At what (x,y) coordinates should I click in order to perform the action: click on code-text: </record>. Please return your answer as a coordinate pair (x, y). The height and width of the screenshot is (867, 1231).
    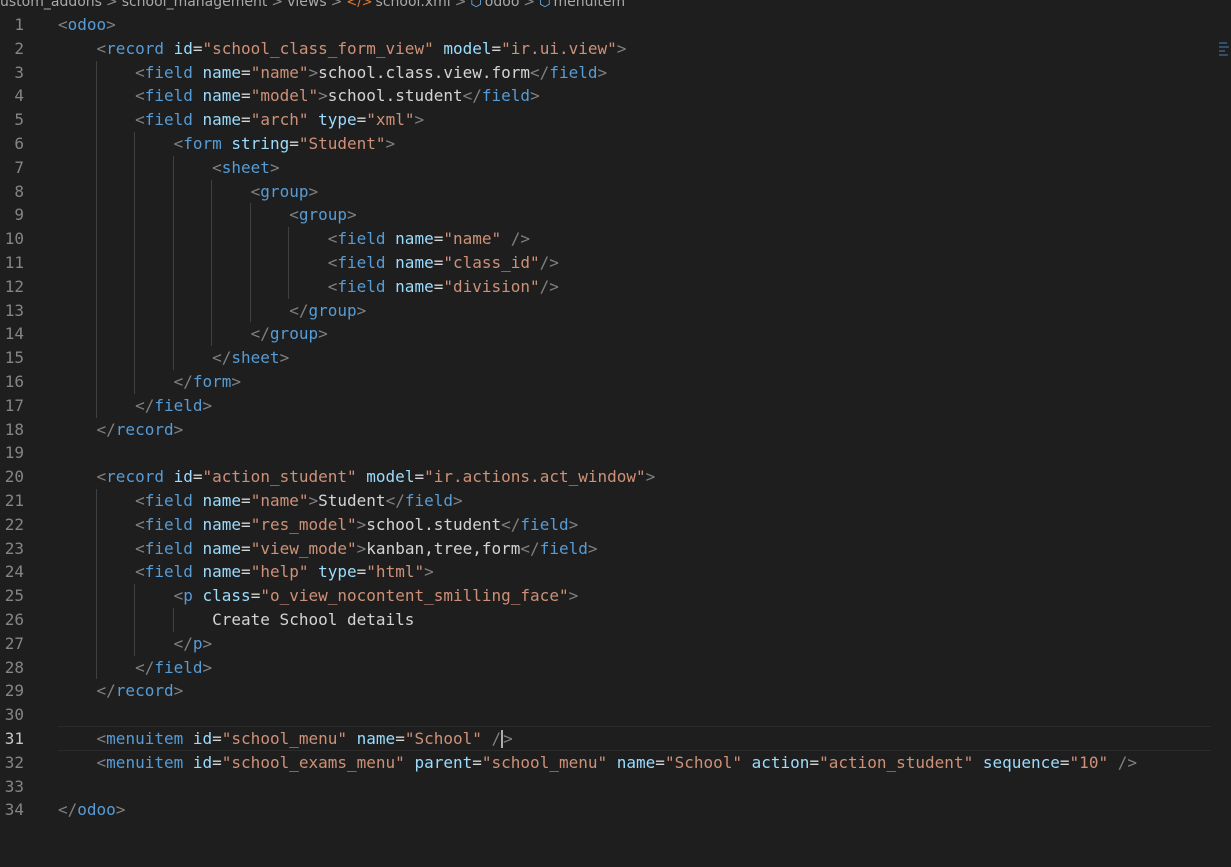
    Looking at the image, I should click on (121, 430).